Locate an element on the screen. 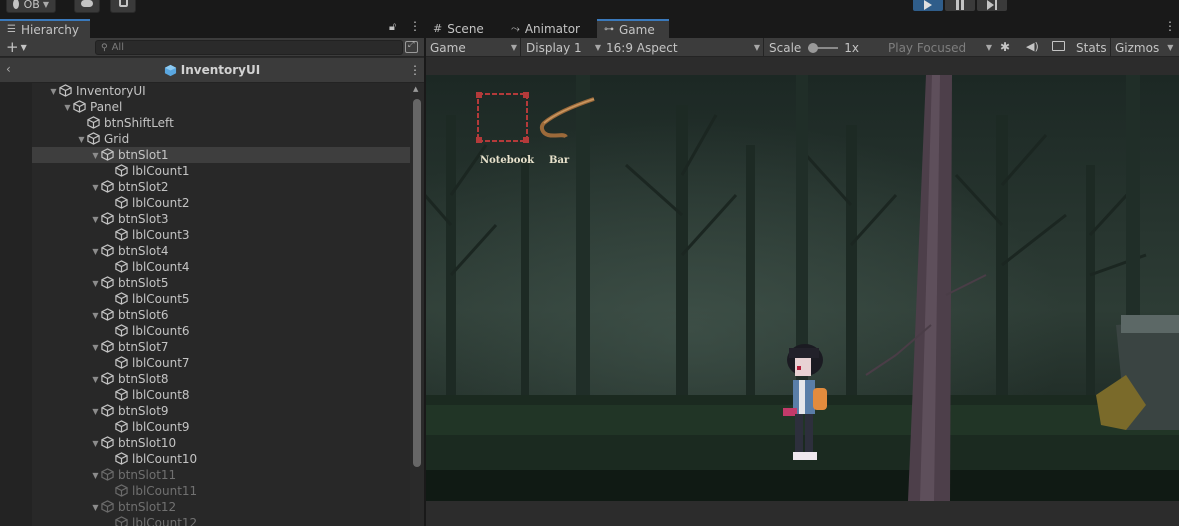 The height and width of the screenshot is (526, 1179). stats-button: Stats is located at coordinates (1091, 47).